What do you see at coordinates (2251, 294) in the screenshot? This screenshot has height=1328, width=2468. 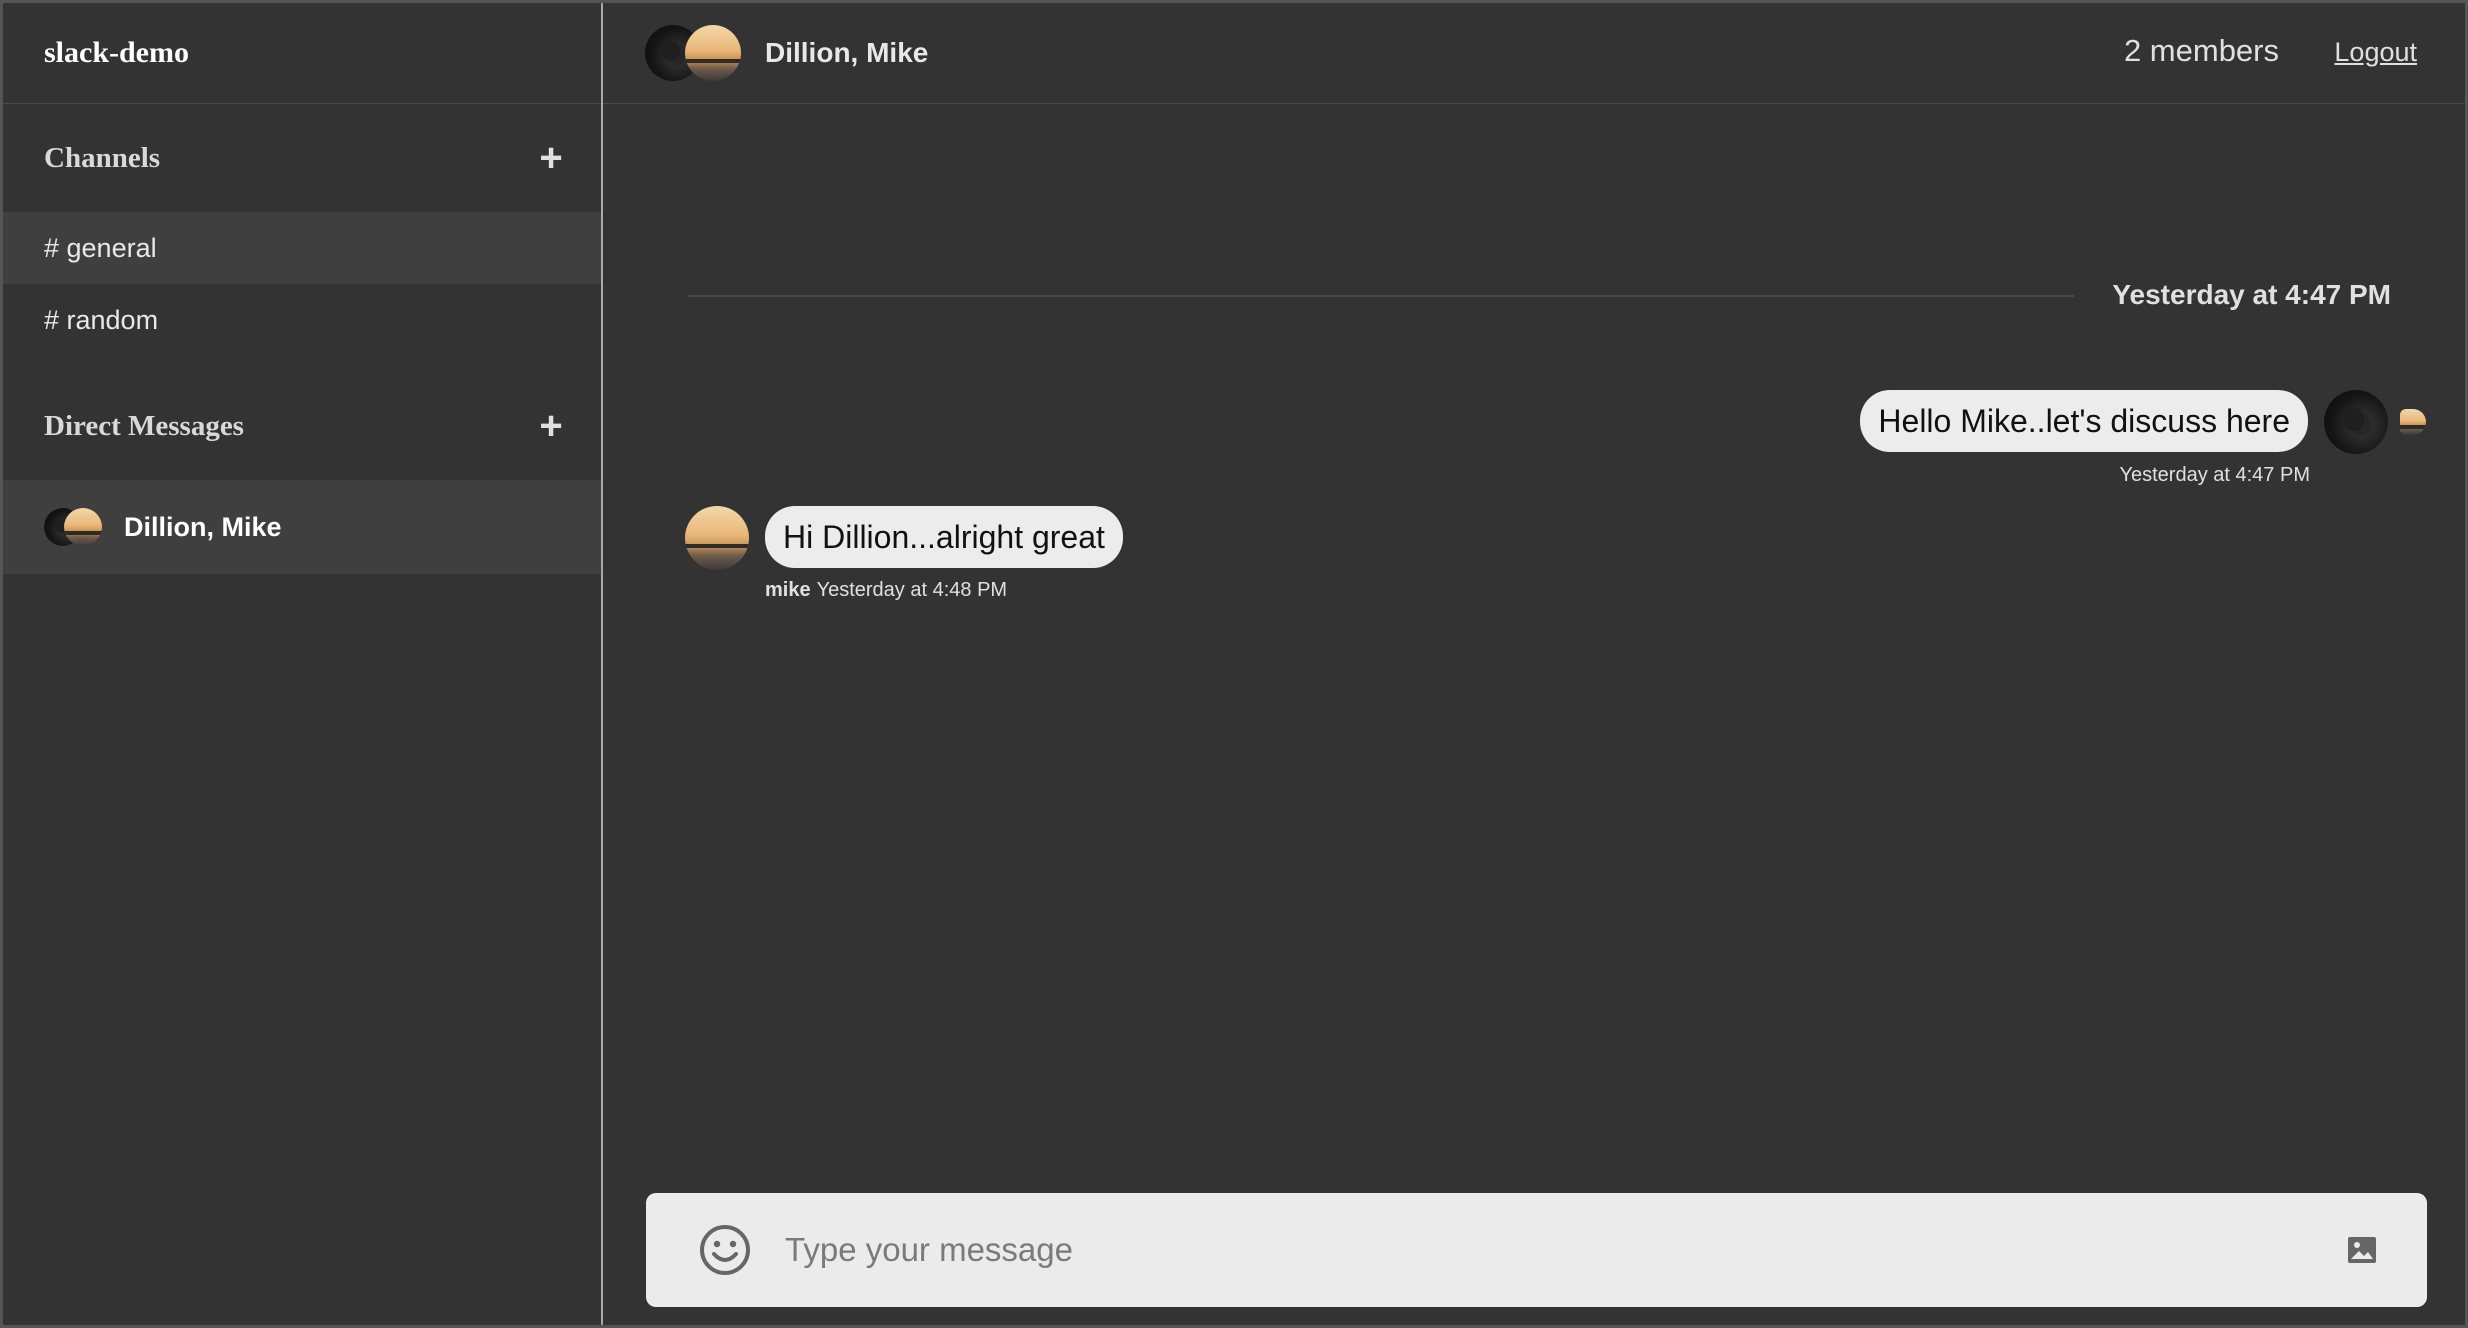 I see `date-divider-label: Yesterday at 4:47 PM` at bounding box center [2251, 294].